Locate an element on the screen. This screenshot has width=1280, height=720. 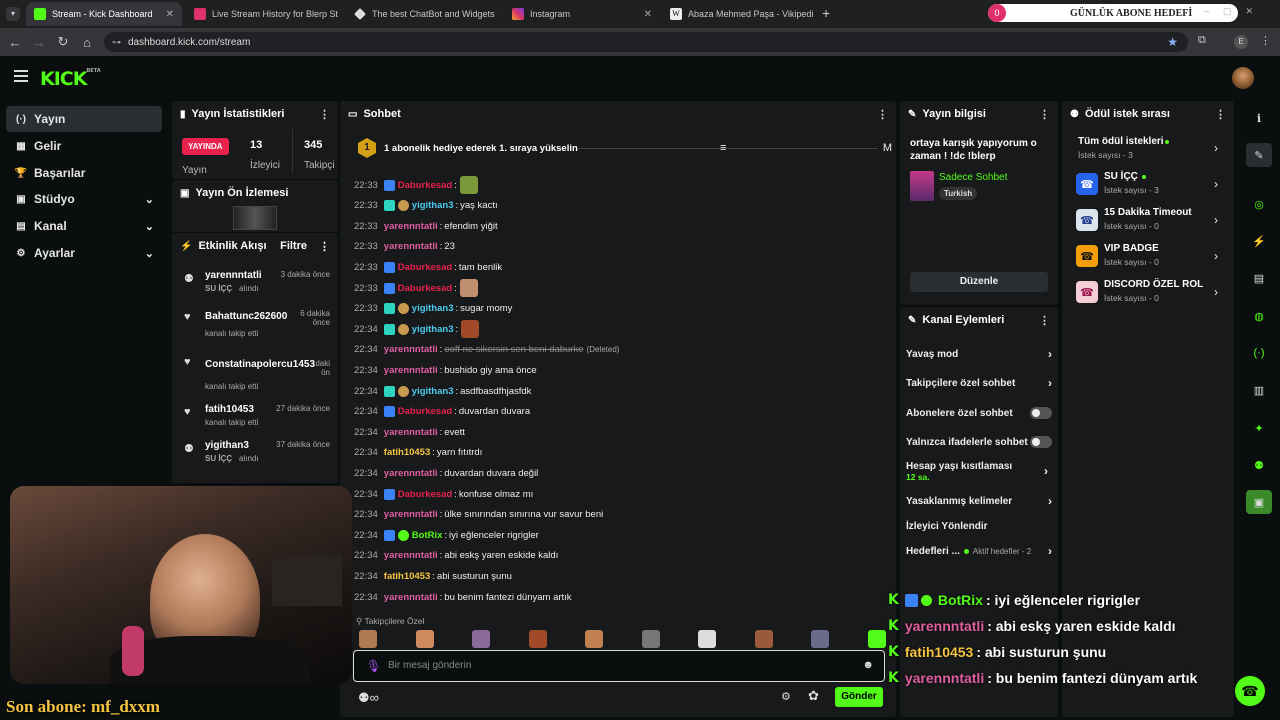
raid-row: İzleyici Yönlendir is located at coordinates (979, 526).